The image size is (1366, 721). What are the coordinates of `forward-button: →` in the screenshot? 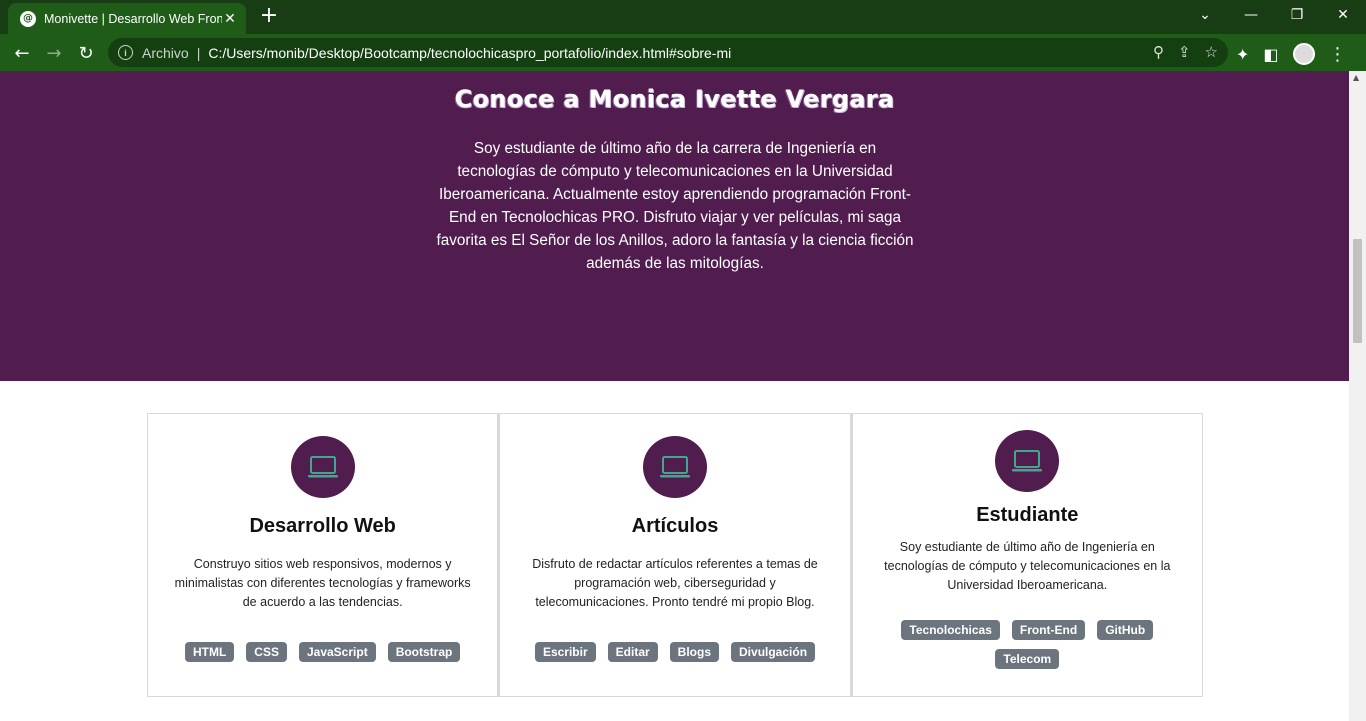 It's located at (54, 53).